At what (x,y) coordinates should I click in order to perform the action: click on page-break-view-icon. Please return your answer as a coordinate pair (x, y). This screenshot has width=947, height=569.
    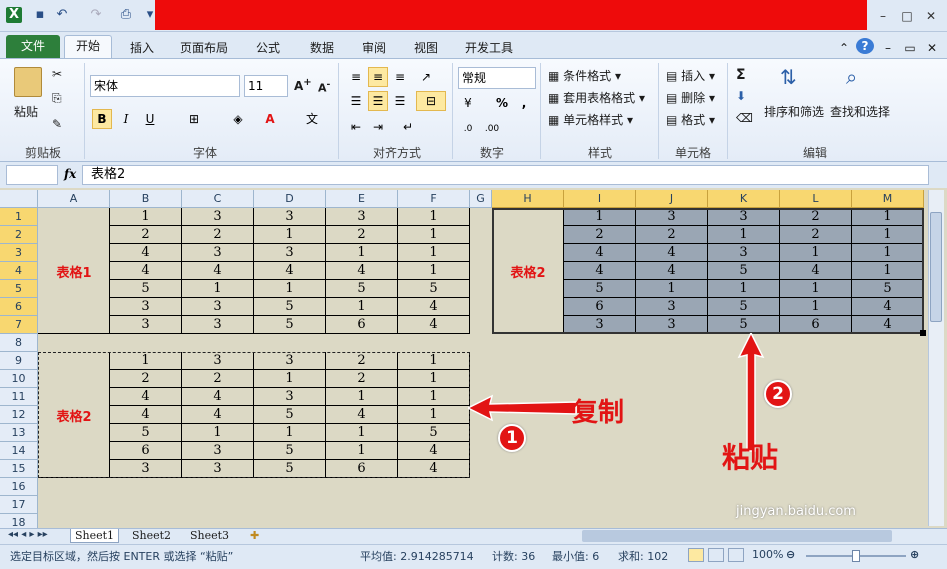
    Looking at the image, I should click on (736, 555).